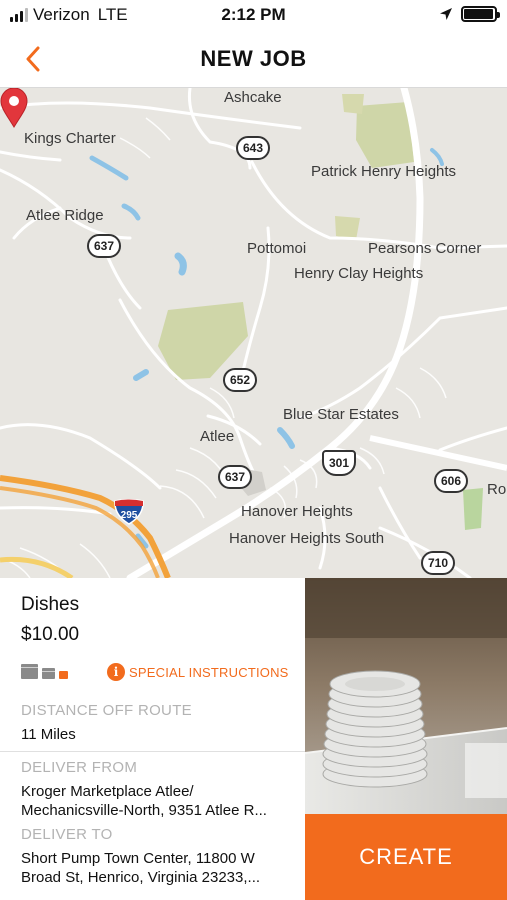 Image resolution: width=507 pixels, height=900 pixels. What do you see at coordinates (359, 273) in the screenshot?
I see `map-label-henry-clay-heights: Henry Clay Heights` at bounding box center [359, 273].